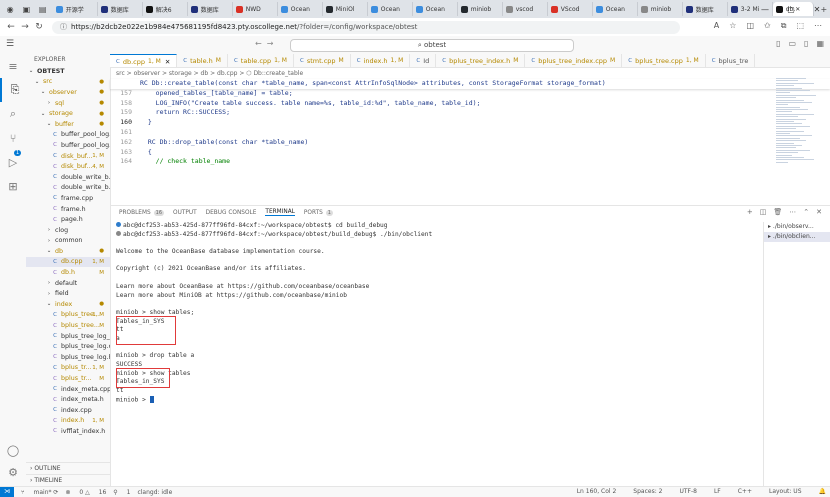 The width and height of the screenshot is (830, 497). Describe the element at coordinates (68, 71) in the screenshot. I see `folder-item: ⌄ OBTEST` at that location.